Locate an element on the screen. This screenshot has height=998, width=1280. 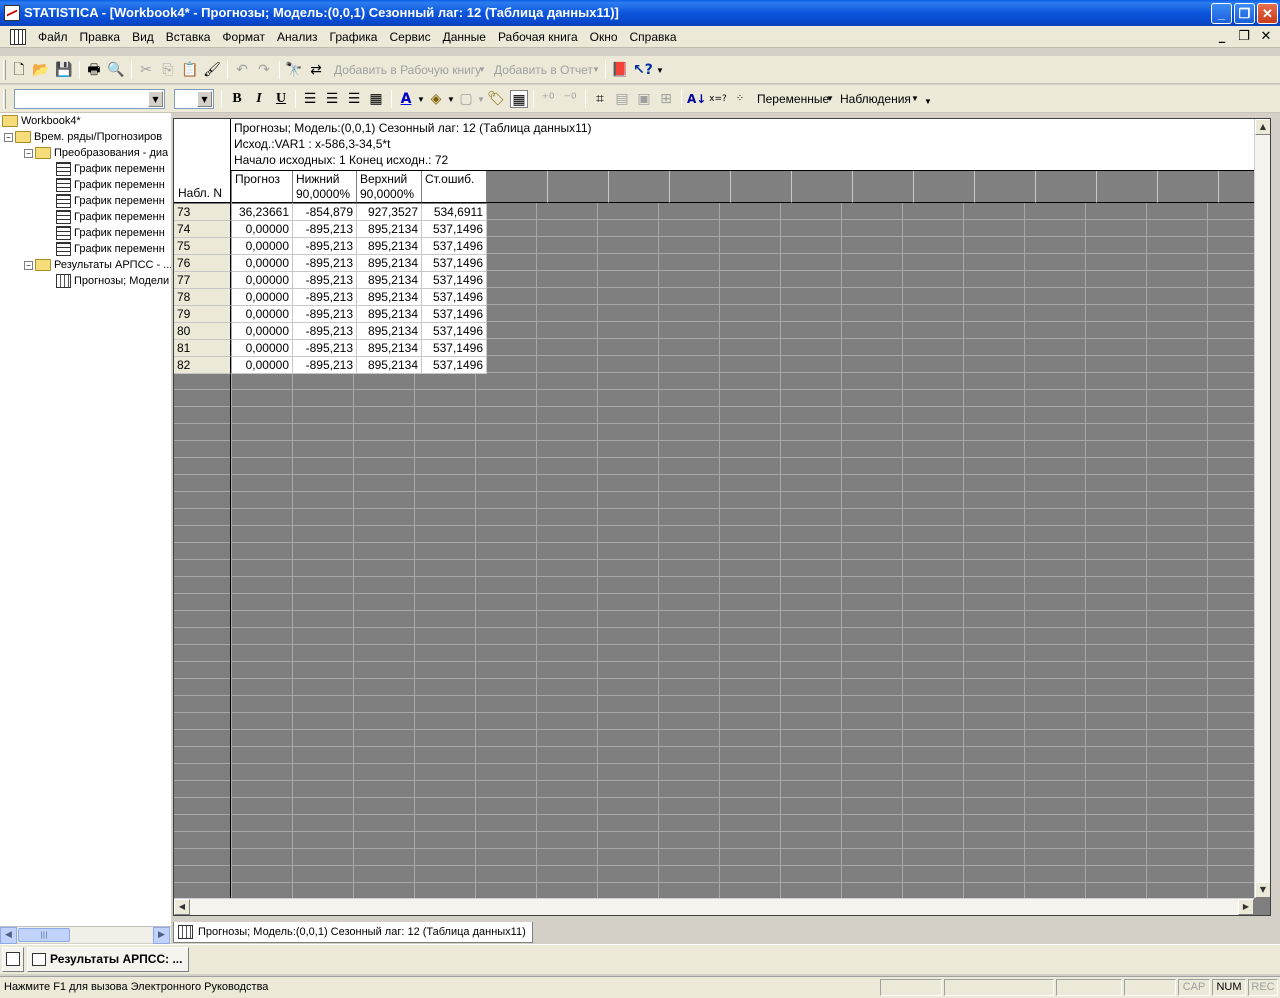
menu-item: Рабочая книга is located at coordinates (538, 37).